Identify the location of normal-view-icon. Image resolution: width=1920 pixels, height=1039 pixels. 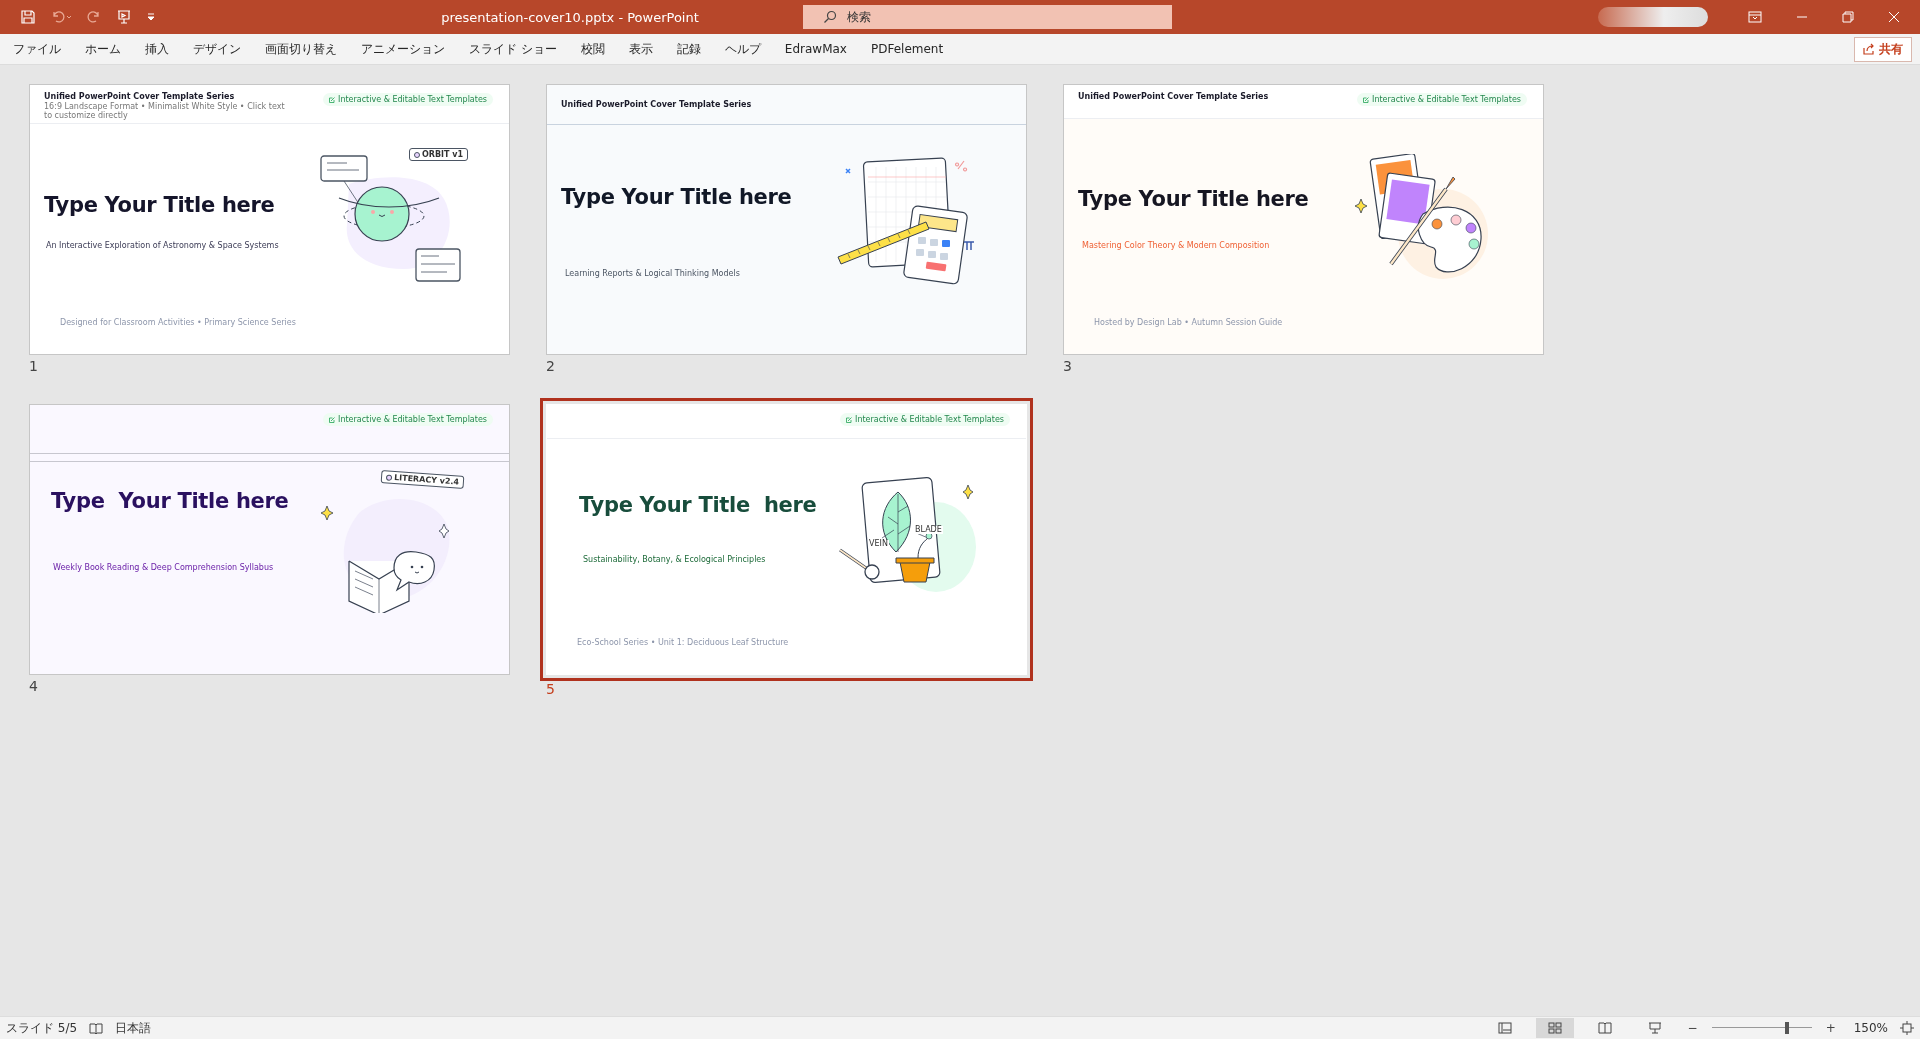
(1504, 1028).